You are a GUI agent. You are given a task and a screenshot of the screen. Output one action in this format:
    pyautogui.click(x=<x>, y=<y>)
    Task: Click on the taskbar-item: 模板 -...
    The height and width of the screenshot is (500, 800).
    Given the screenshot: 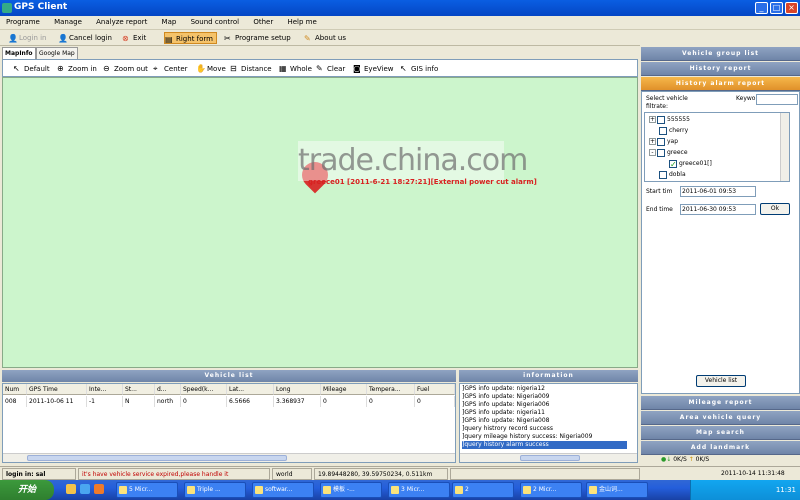 What is the action you would take?
    pyautogui.click(x=351, y=490)
    